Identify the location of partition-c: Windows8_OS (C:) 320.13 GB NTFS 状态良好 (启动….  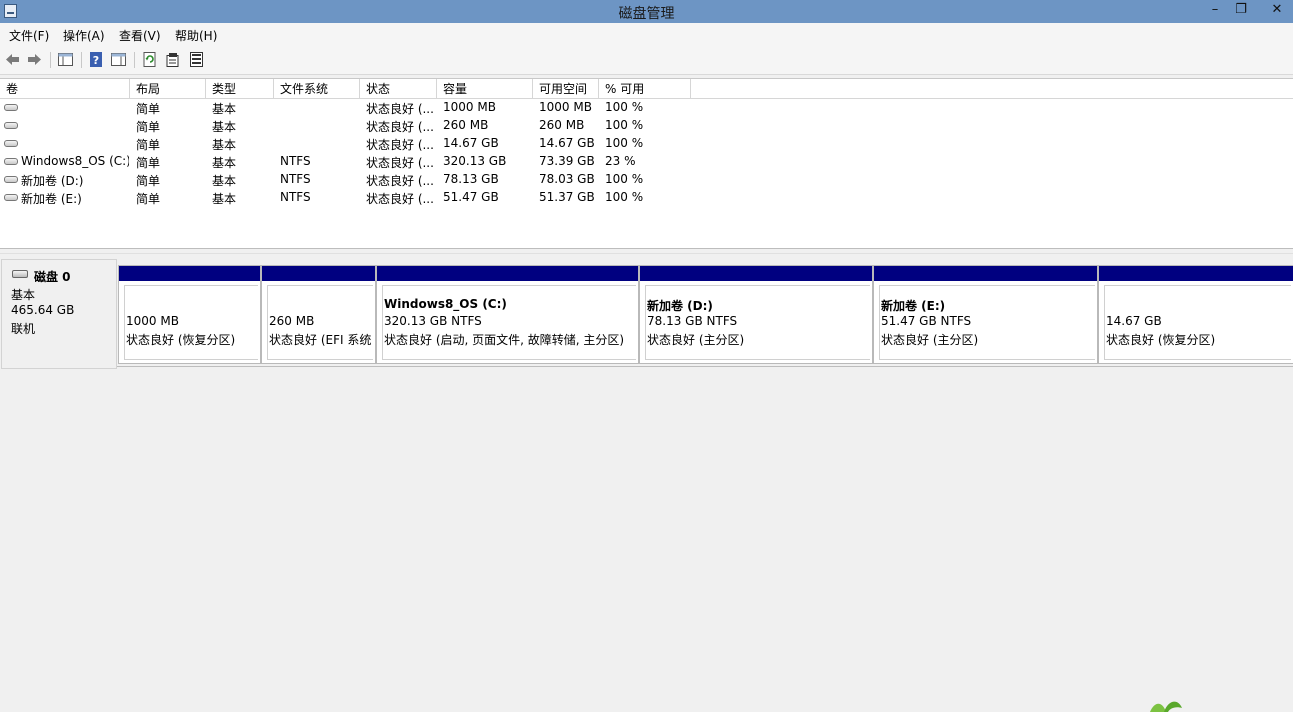
(507, 314).